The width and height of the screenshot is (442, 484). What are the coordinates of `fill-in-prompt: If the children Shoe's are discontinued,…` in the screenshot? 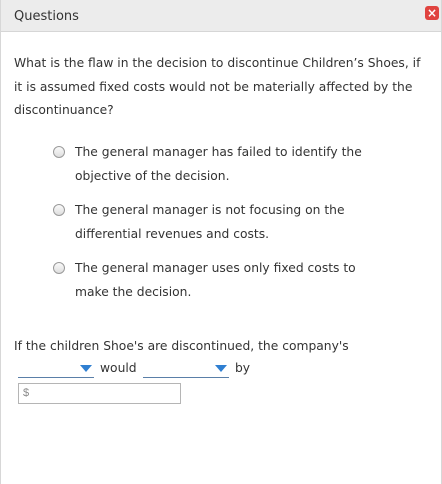 It's located at (181, 346).